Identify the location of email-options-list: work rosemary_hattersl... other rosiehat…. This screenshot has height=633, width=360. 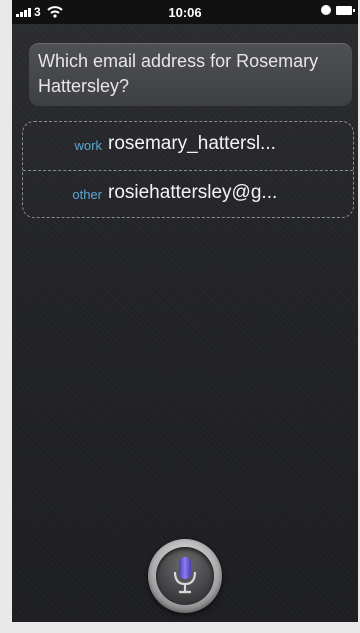
(188, 169).